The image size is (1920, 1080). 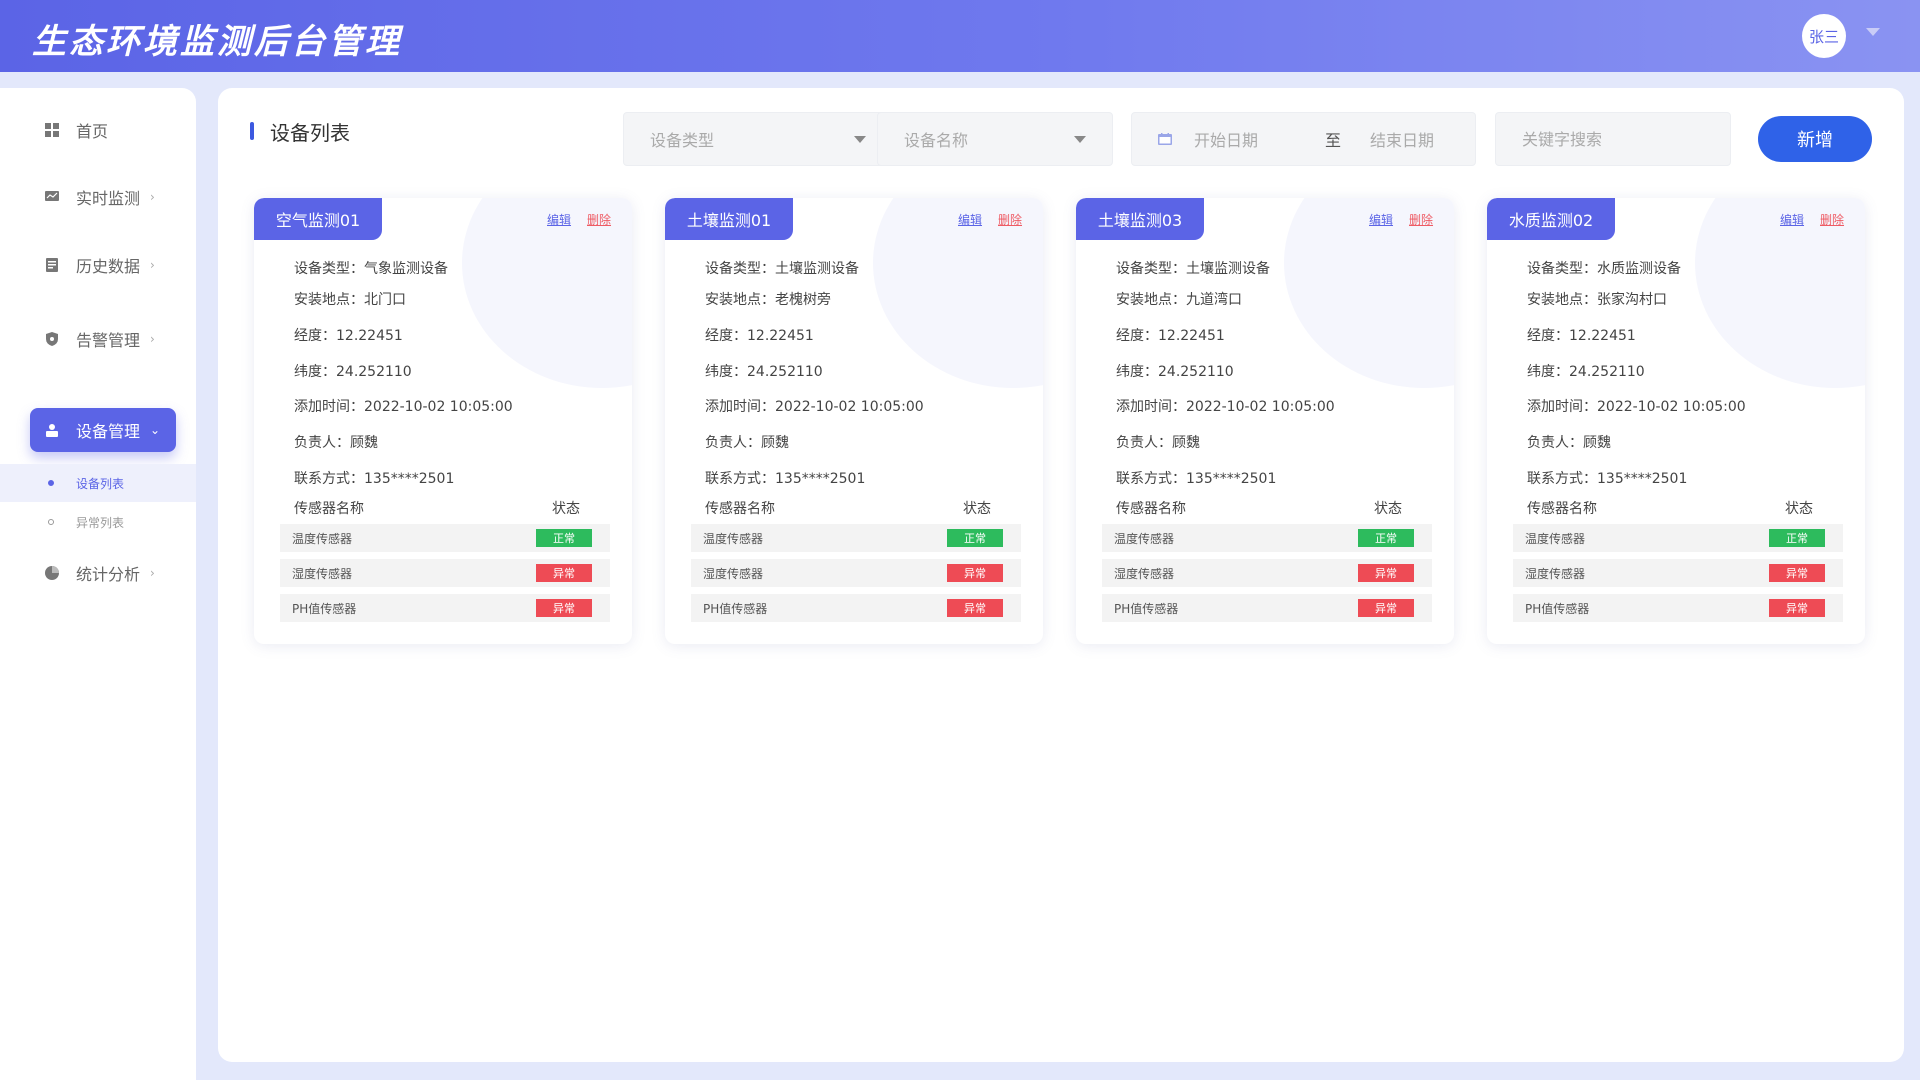 What do you see at coordinates (1193, 268) in the screenshot?
I see `device-type-field: 设备类型：土壤监测设备` at bounding box center [1193, 268].